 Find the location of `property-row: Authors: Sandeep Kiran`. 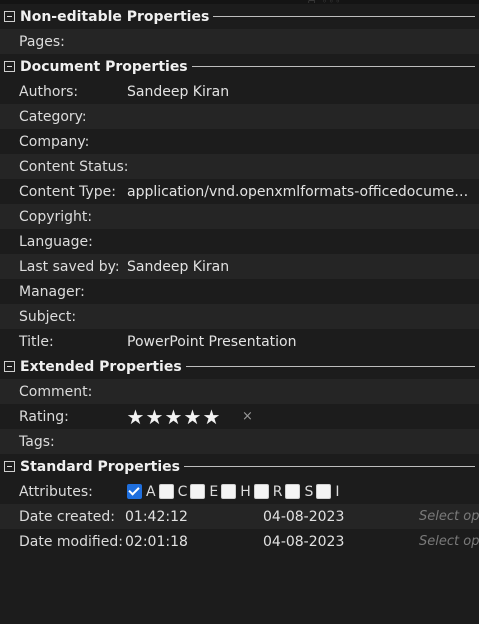

property-row: Authors: Sandeep Kiran is located at coordinates (239, 91).